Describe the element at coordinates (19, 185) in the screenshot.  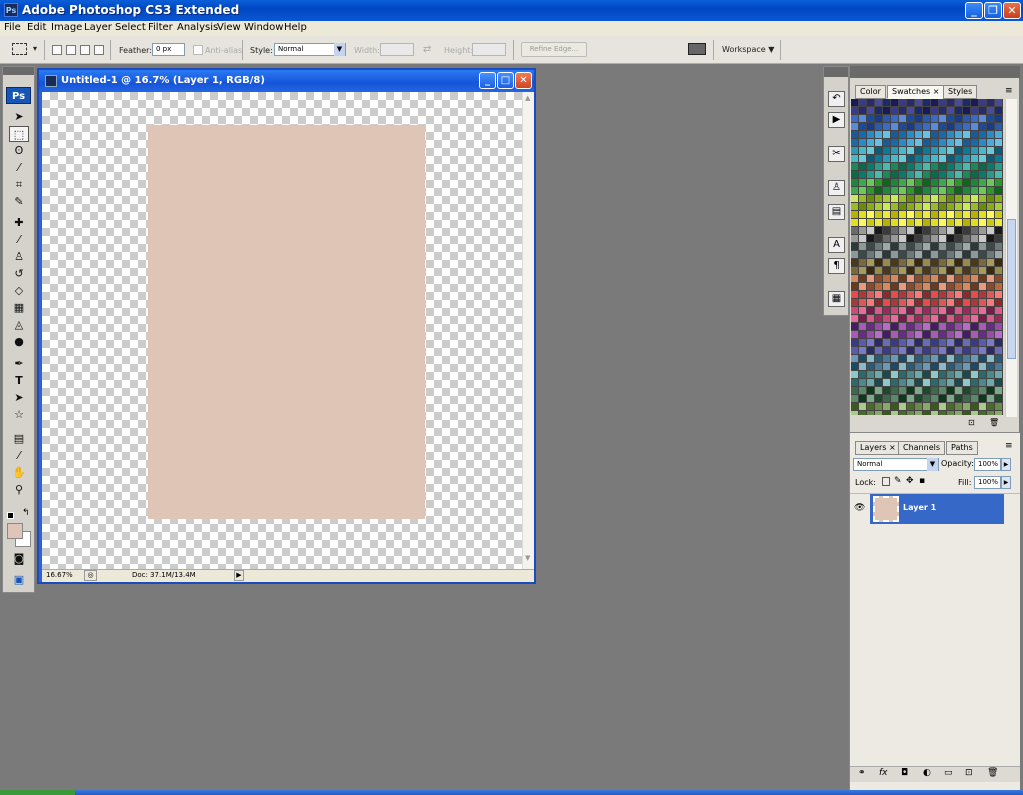
I see `crop-tool-icon: ⌗` at that location.